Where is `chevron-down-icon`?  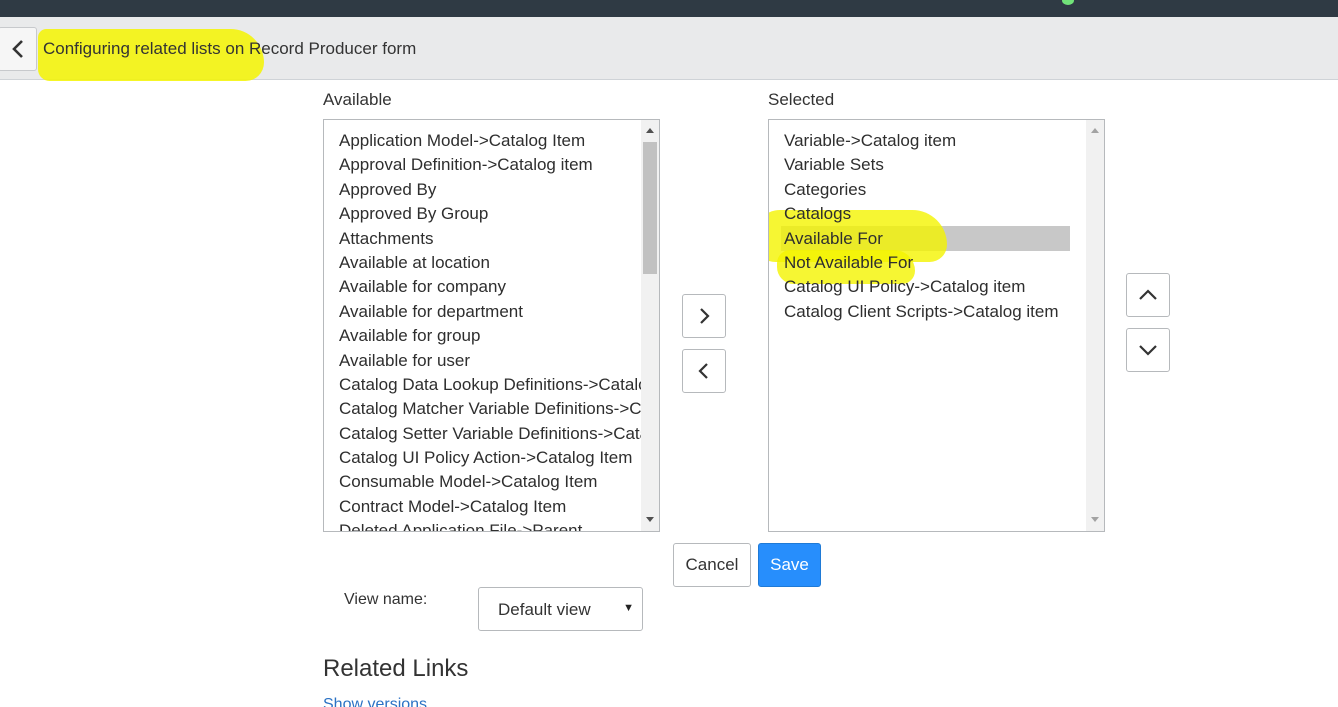
chevron-down-icon is located at coordinates (1148, 350).